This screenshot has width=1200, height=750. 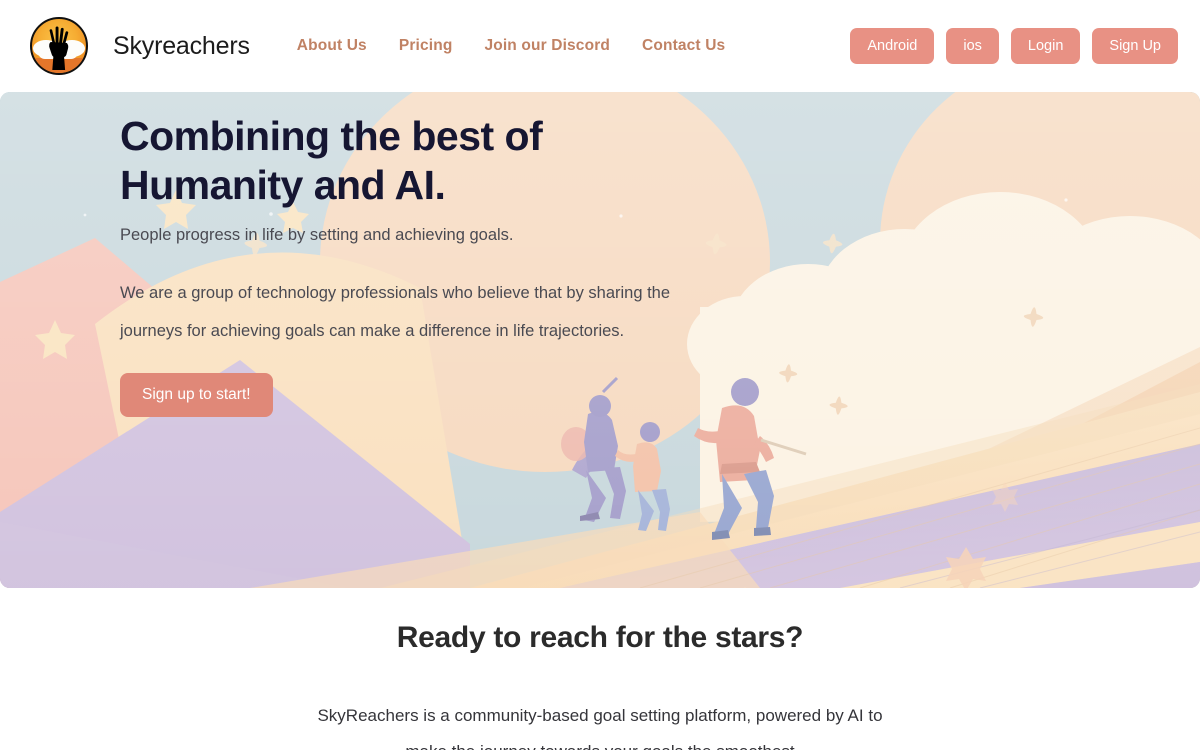 I want to click on section-title: Ready to reach for the stars?, so click(x=600, y=637).